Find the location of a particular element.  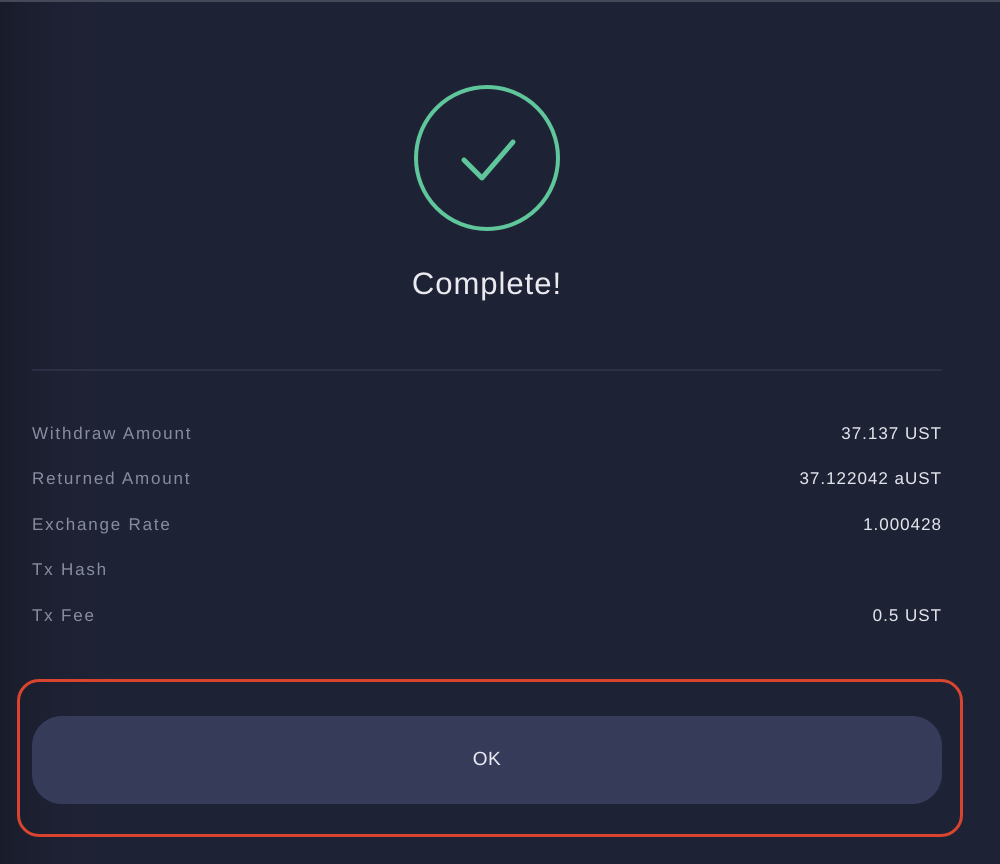

detail-label: Exchange Rate is located at coordinates (102, 524).